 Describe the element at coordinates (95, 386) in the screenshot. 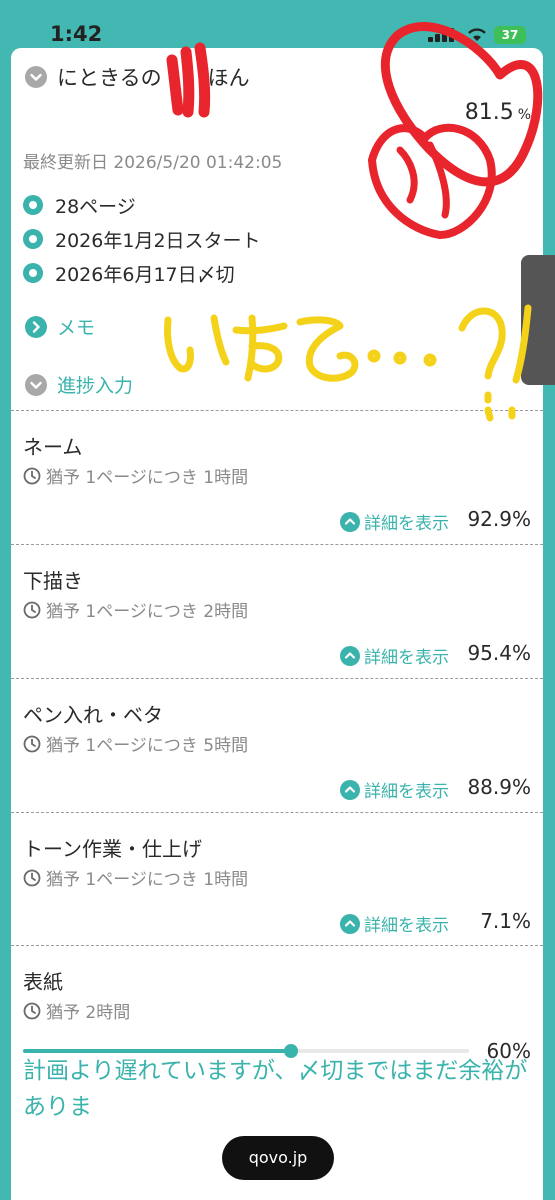

I see `progress-input-label: 進捗入力` at that location.